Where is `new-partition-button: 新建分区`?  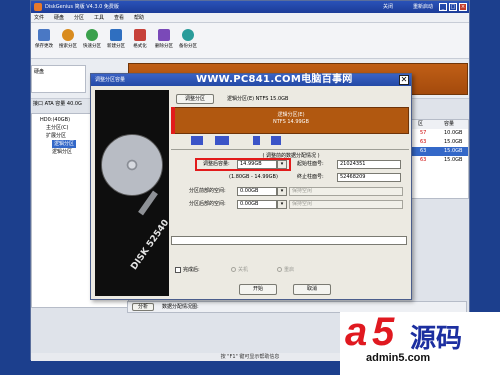
new-partition-button: 新建分区 is located at coordinates (116, 41).